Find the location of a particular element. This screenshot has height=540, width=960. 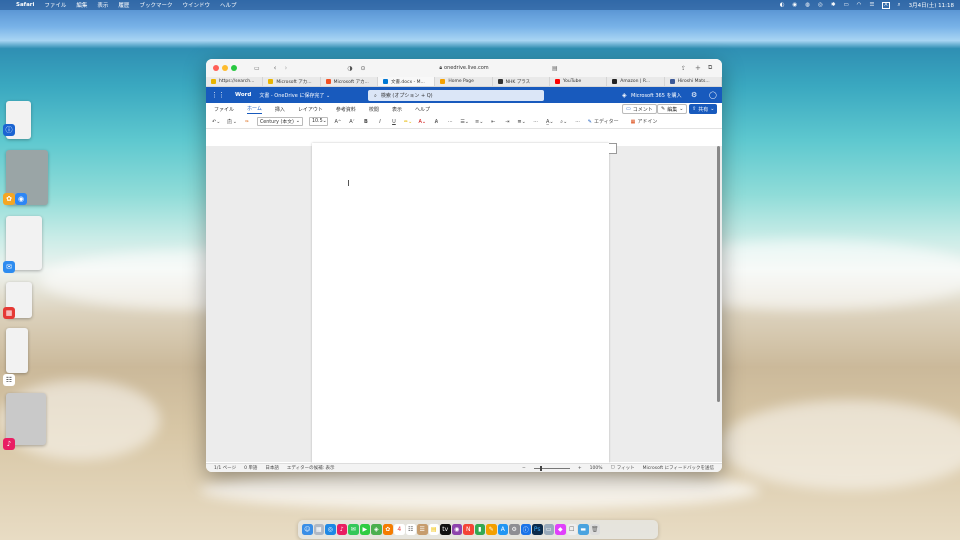

new-tab-icon: + is located at coordinates (698, 68).